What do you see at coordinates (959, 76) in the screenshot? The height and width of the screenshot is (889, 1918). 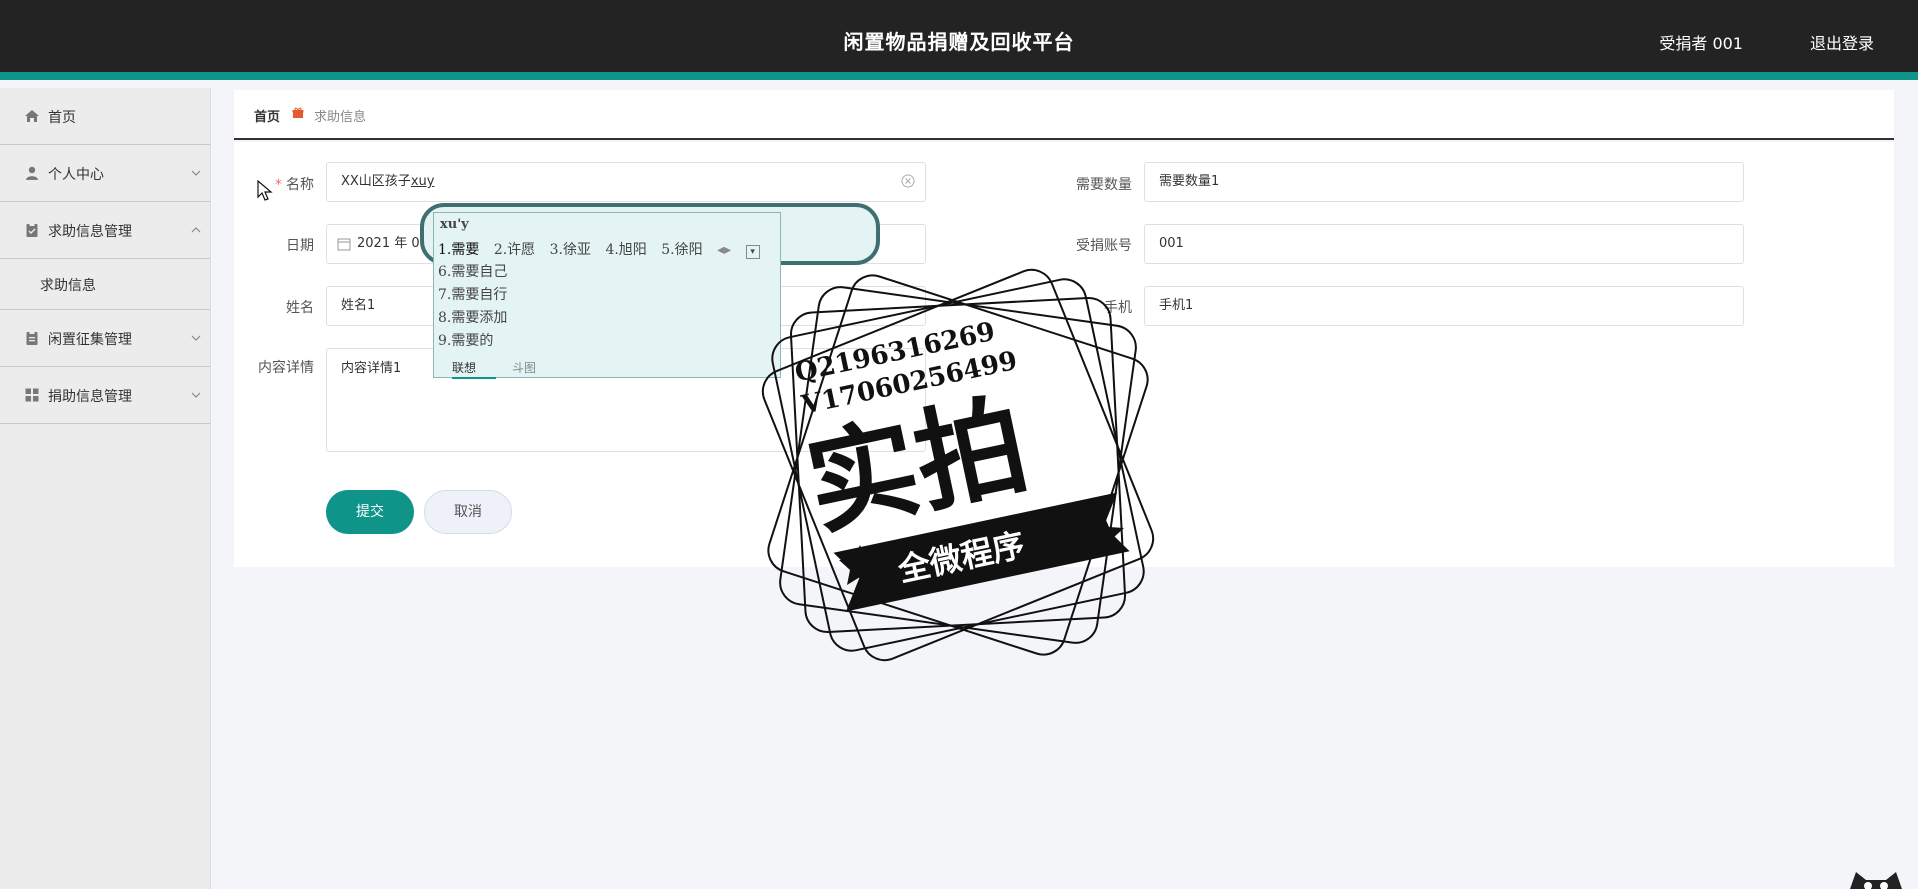 I see `header-accent-bar` at bounding box center [959, 76].